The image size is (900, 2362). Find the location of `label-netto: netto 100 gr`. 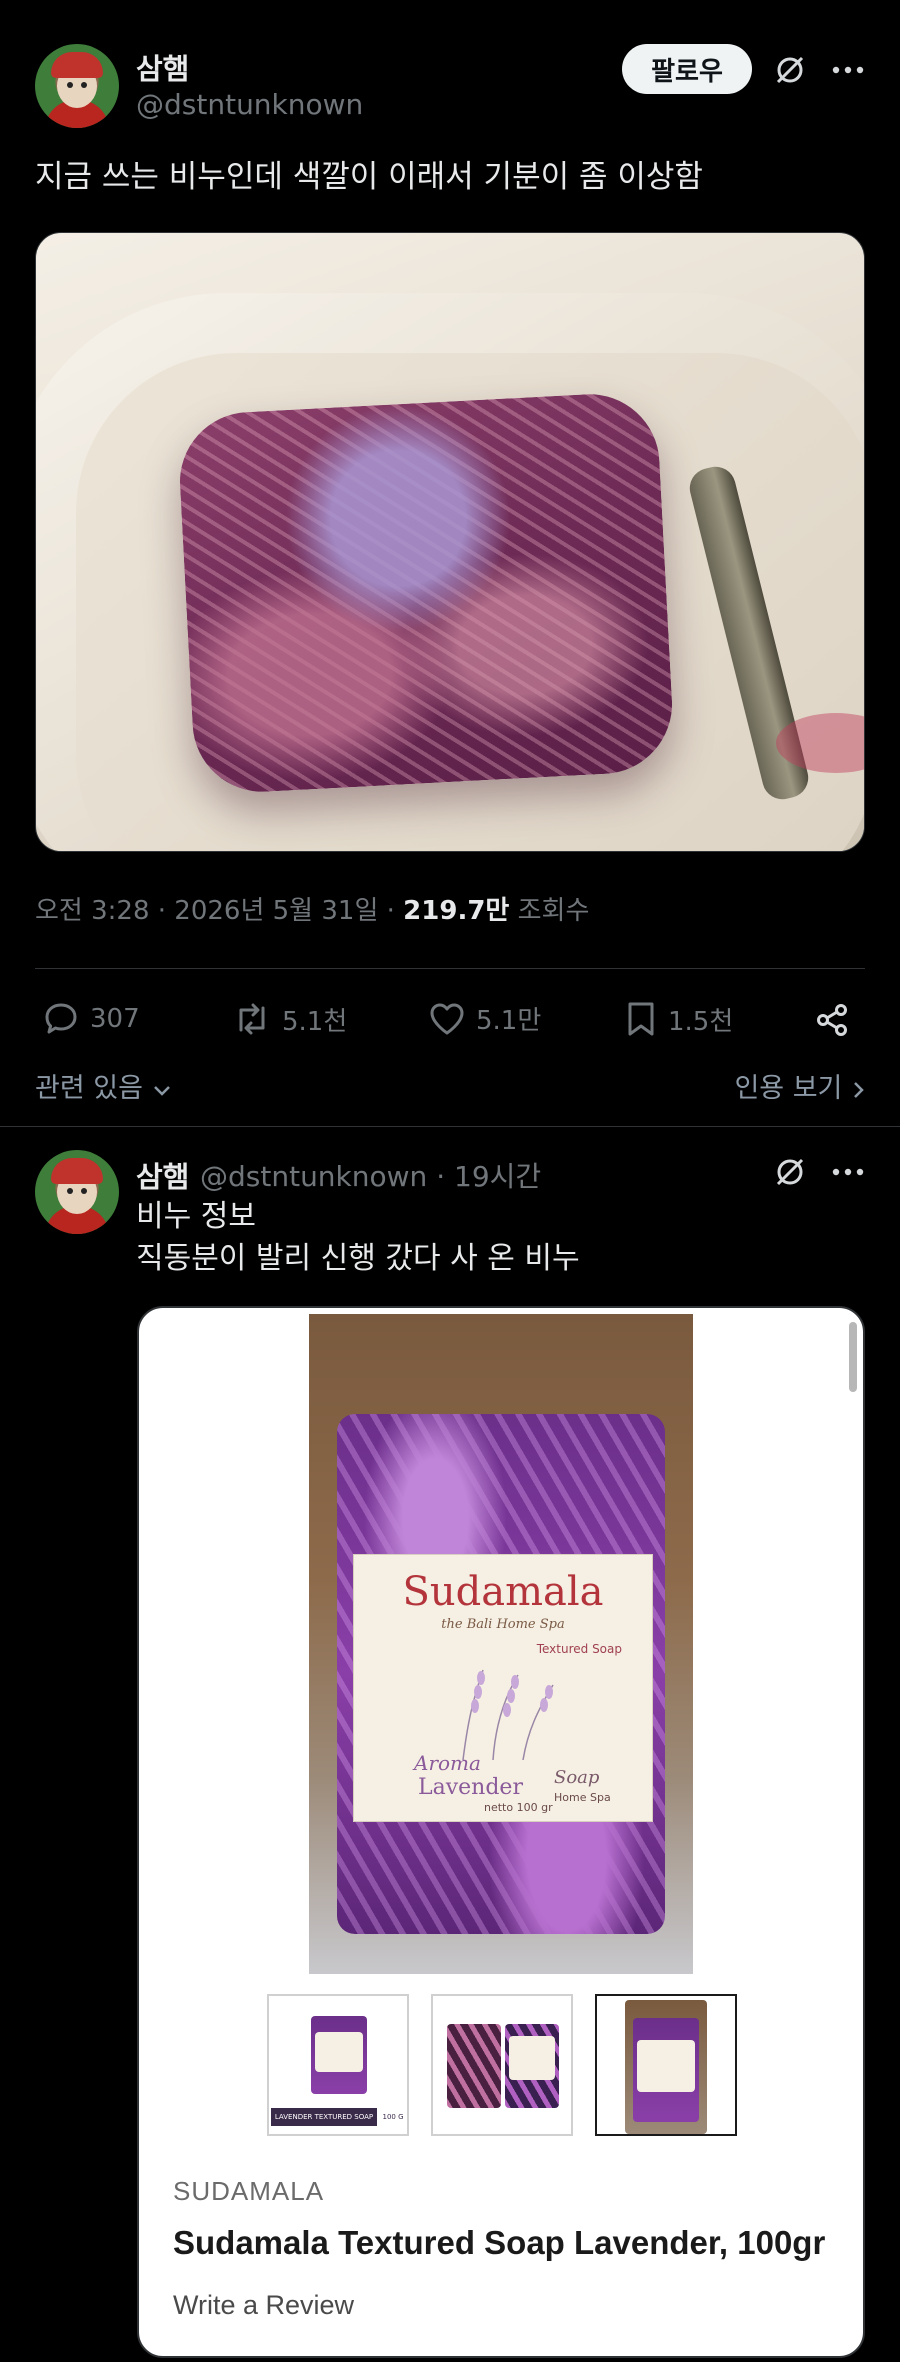

label-netto: netto 100 gr is located at coordinates (518, 1807).